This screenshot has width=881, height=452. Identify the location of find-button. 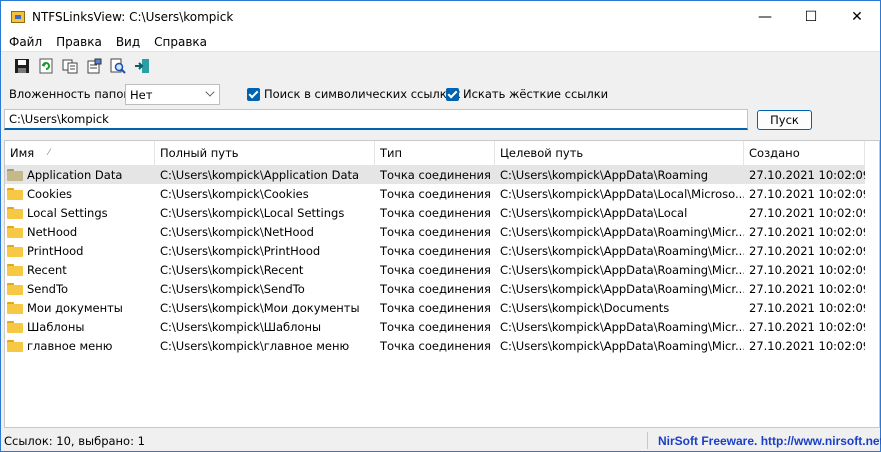
(118, 66).